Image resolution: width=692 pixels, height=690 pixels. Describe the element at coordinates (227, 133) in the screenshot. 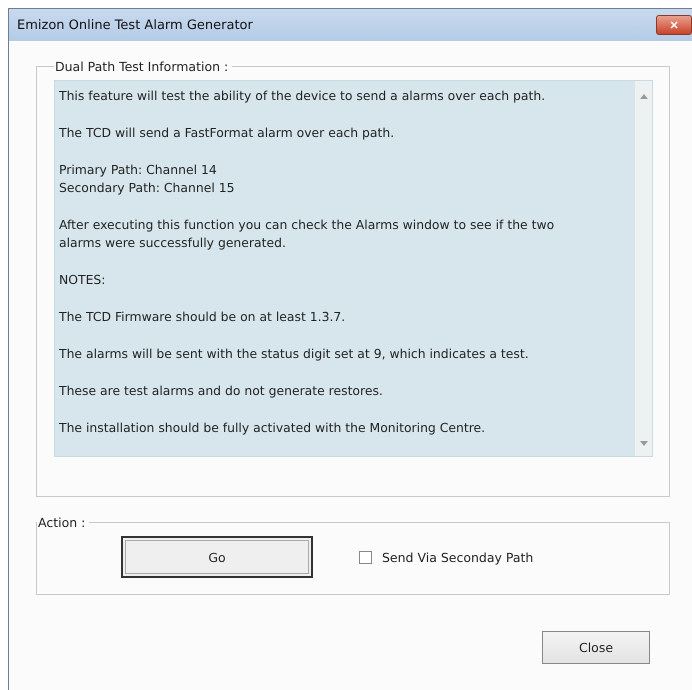

I see `info-paragraph: The TCD will send a FastFormat alarm over each path.` at that location.